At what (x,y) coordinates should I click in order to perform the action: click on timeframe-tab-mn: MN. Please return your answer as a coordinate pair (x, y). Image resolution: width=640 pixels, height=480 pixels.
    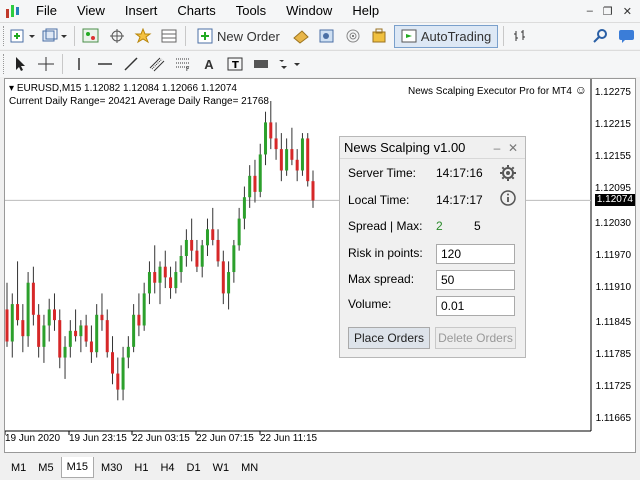
    Looking at the image, I should click on (249, 467).